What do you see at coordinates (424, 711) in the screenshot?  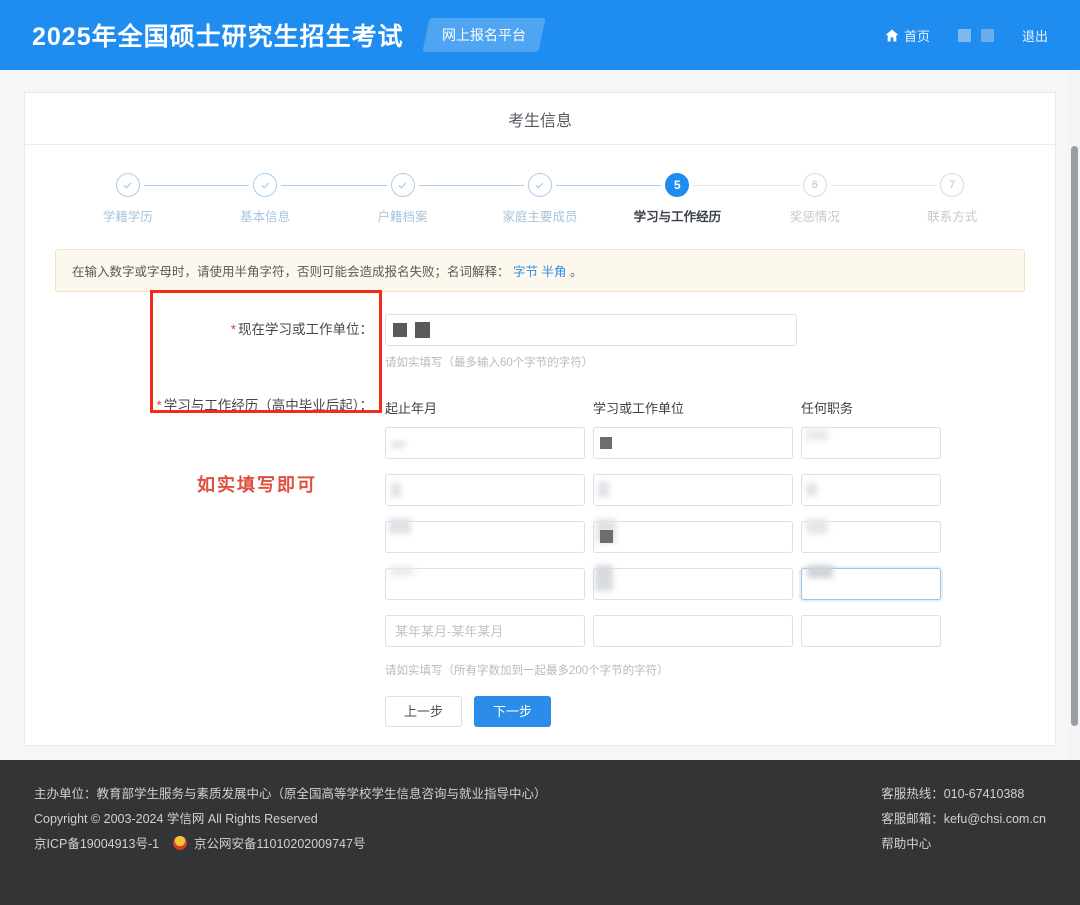 I see `prev-step-button: 上一步` at bounding box center [424, 711].